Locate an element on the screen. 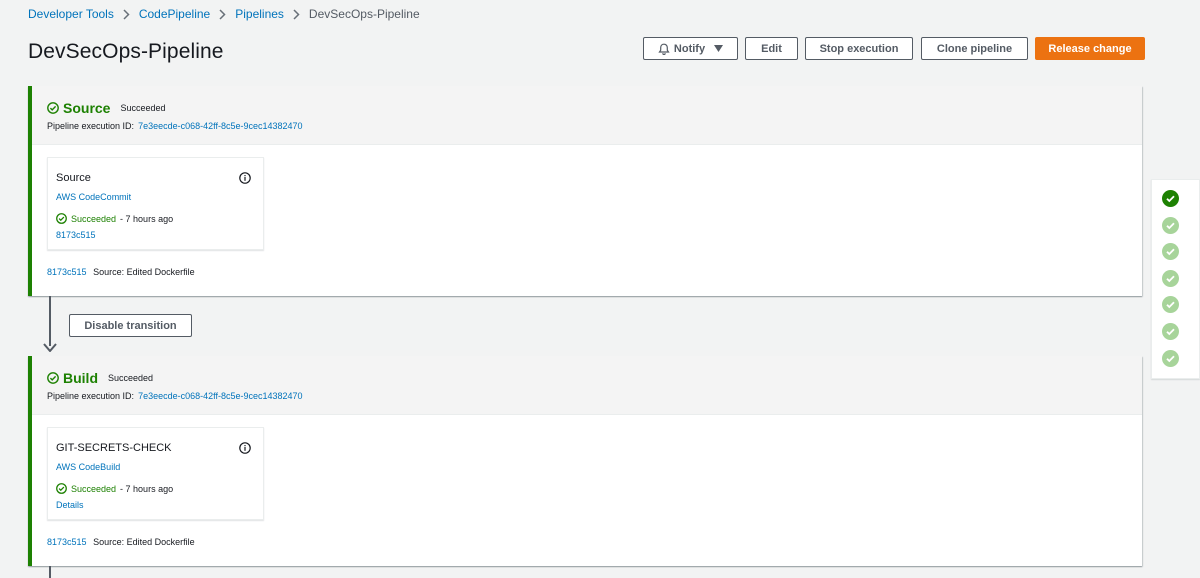  clone-pipeline-button: Clone pipeline is located at coordinates (974, 48).